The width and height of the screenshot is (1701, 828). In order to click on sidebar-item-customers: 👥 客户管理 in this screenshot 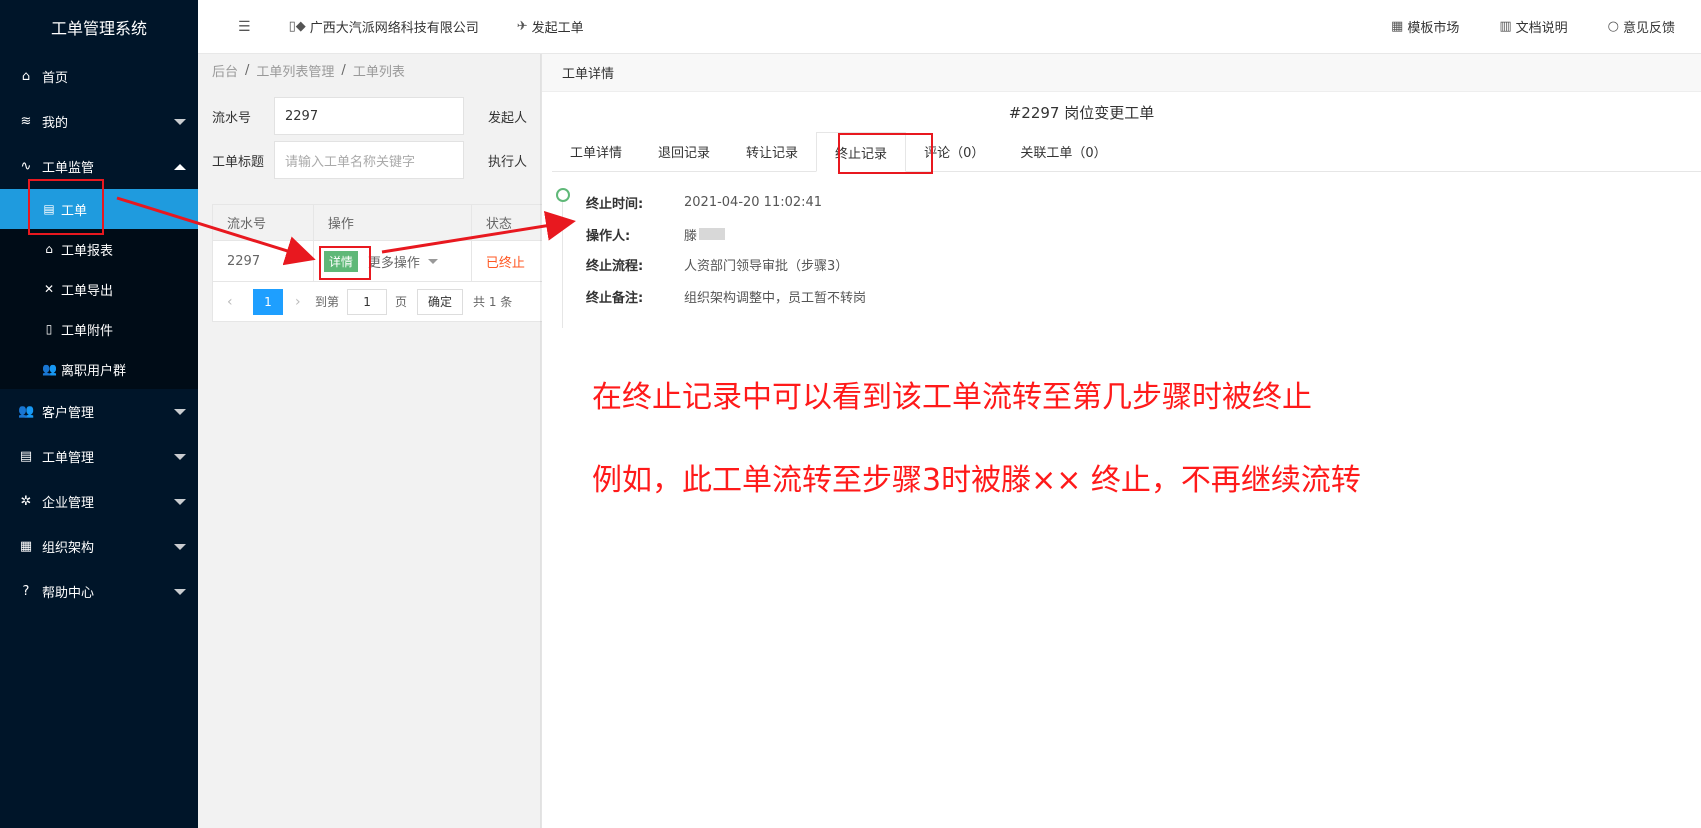, I will do `click(99, 411)`.